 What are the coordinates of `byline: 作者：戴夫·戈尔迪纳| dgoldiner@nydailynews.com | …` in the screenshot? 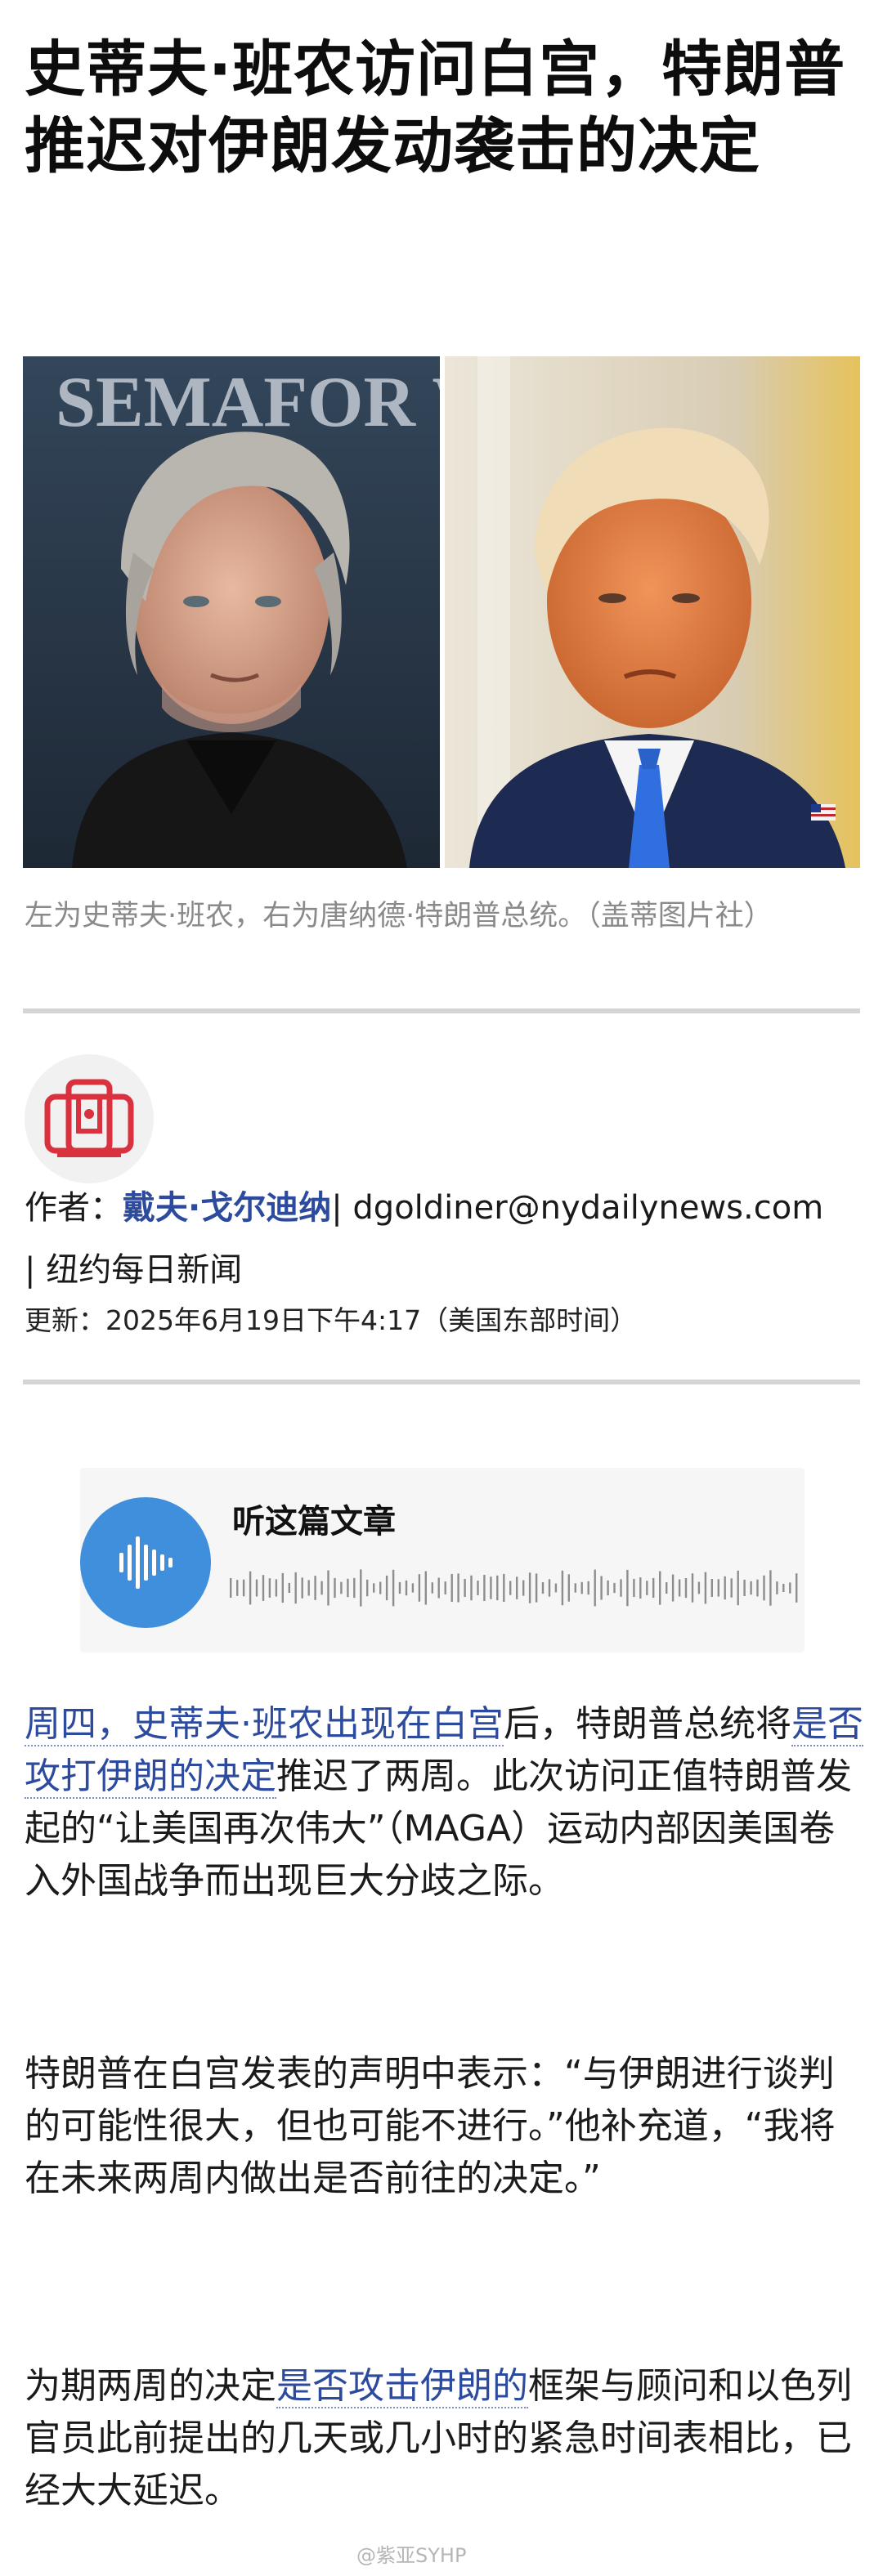 It's located at (446, 1239).